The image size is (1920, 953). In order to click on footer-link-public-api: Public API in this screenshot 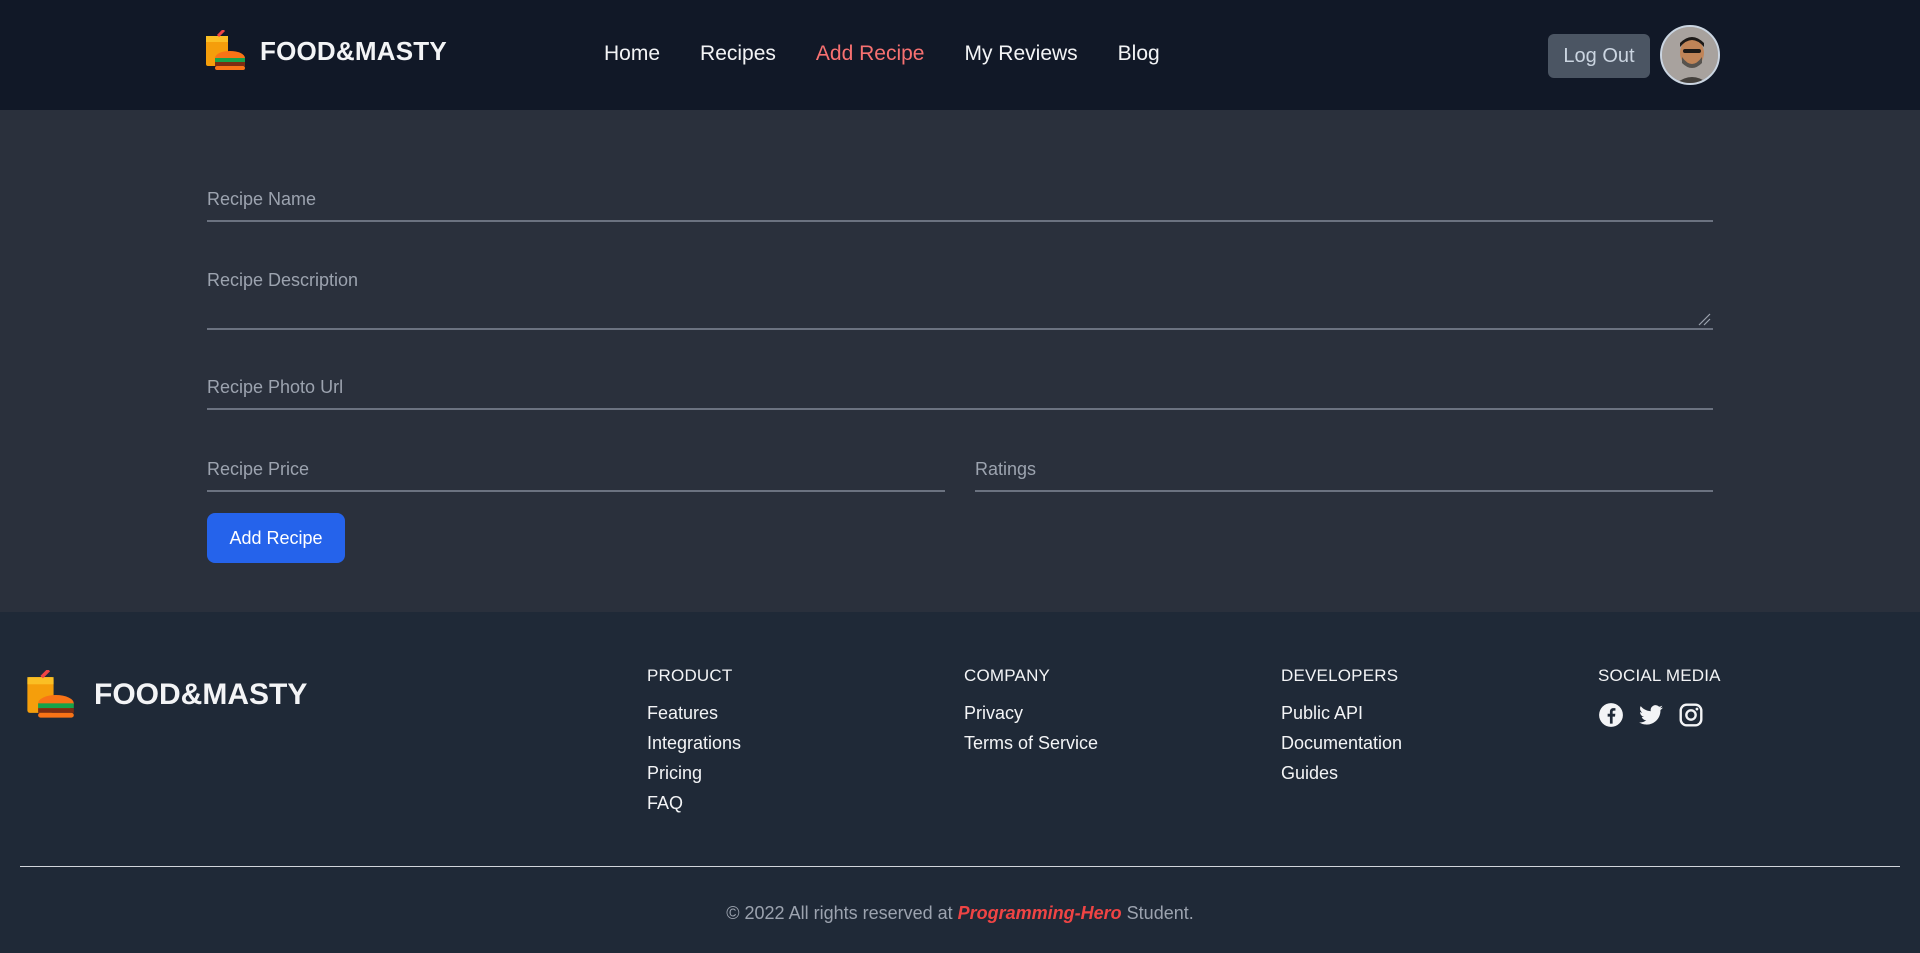, I will do `click(1341, 713)`.